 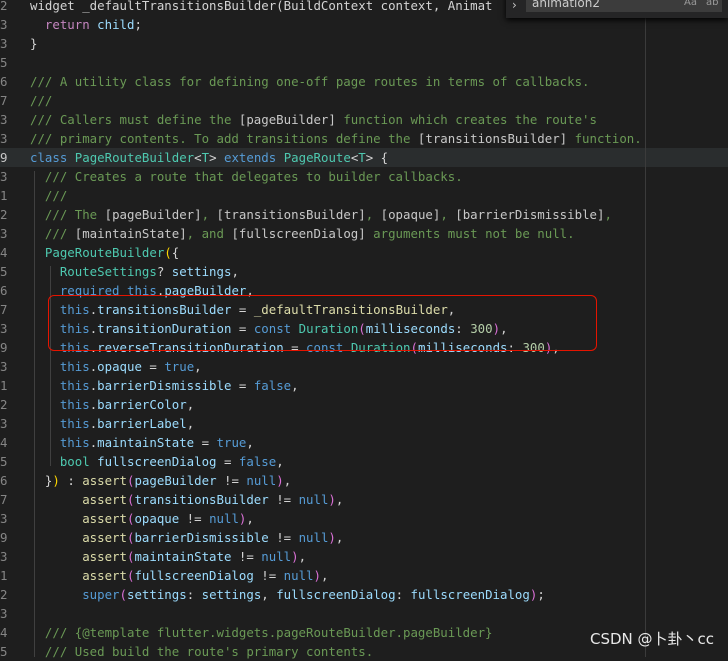 What do you see at coordinates (530, 214) in the screenshot?
I see `code-token: [barrierDismissible]` at bounding box center [530, 214].